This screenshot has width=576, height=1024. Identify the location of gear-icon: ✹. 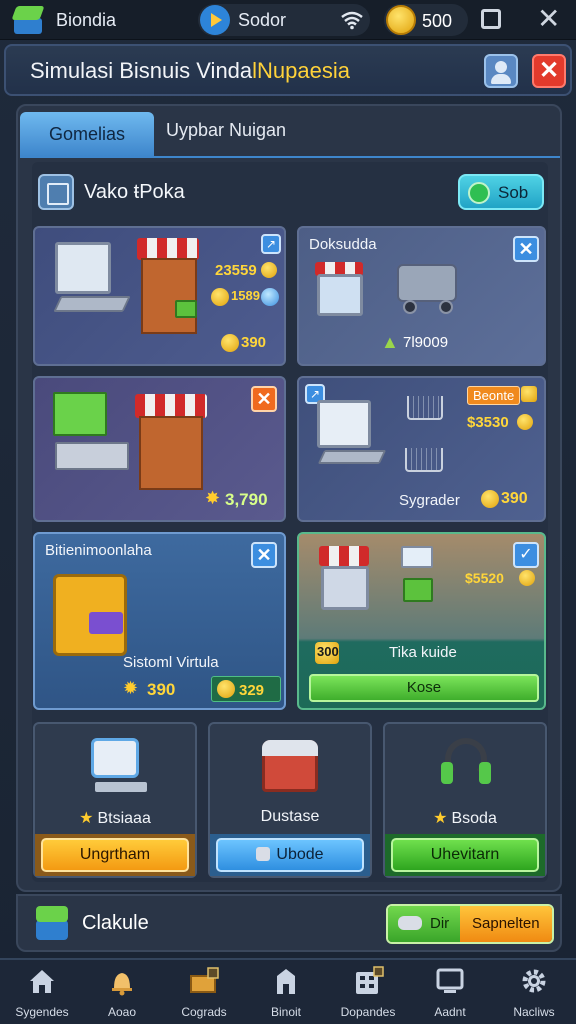
(131, 688).